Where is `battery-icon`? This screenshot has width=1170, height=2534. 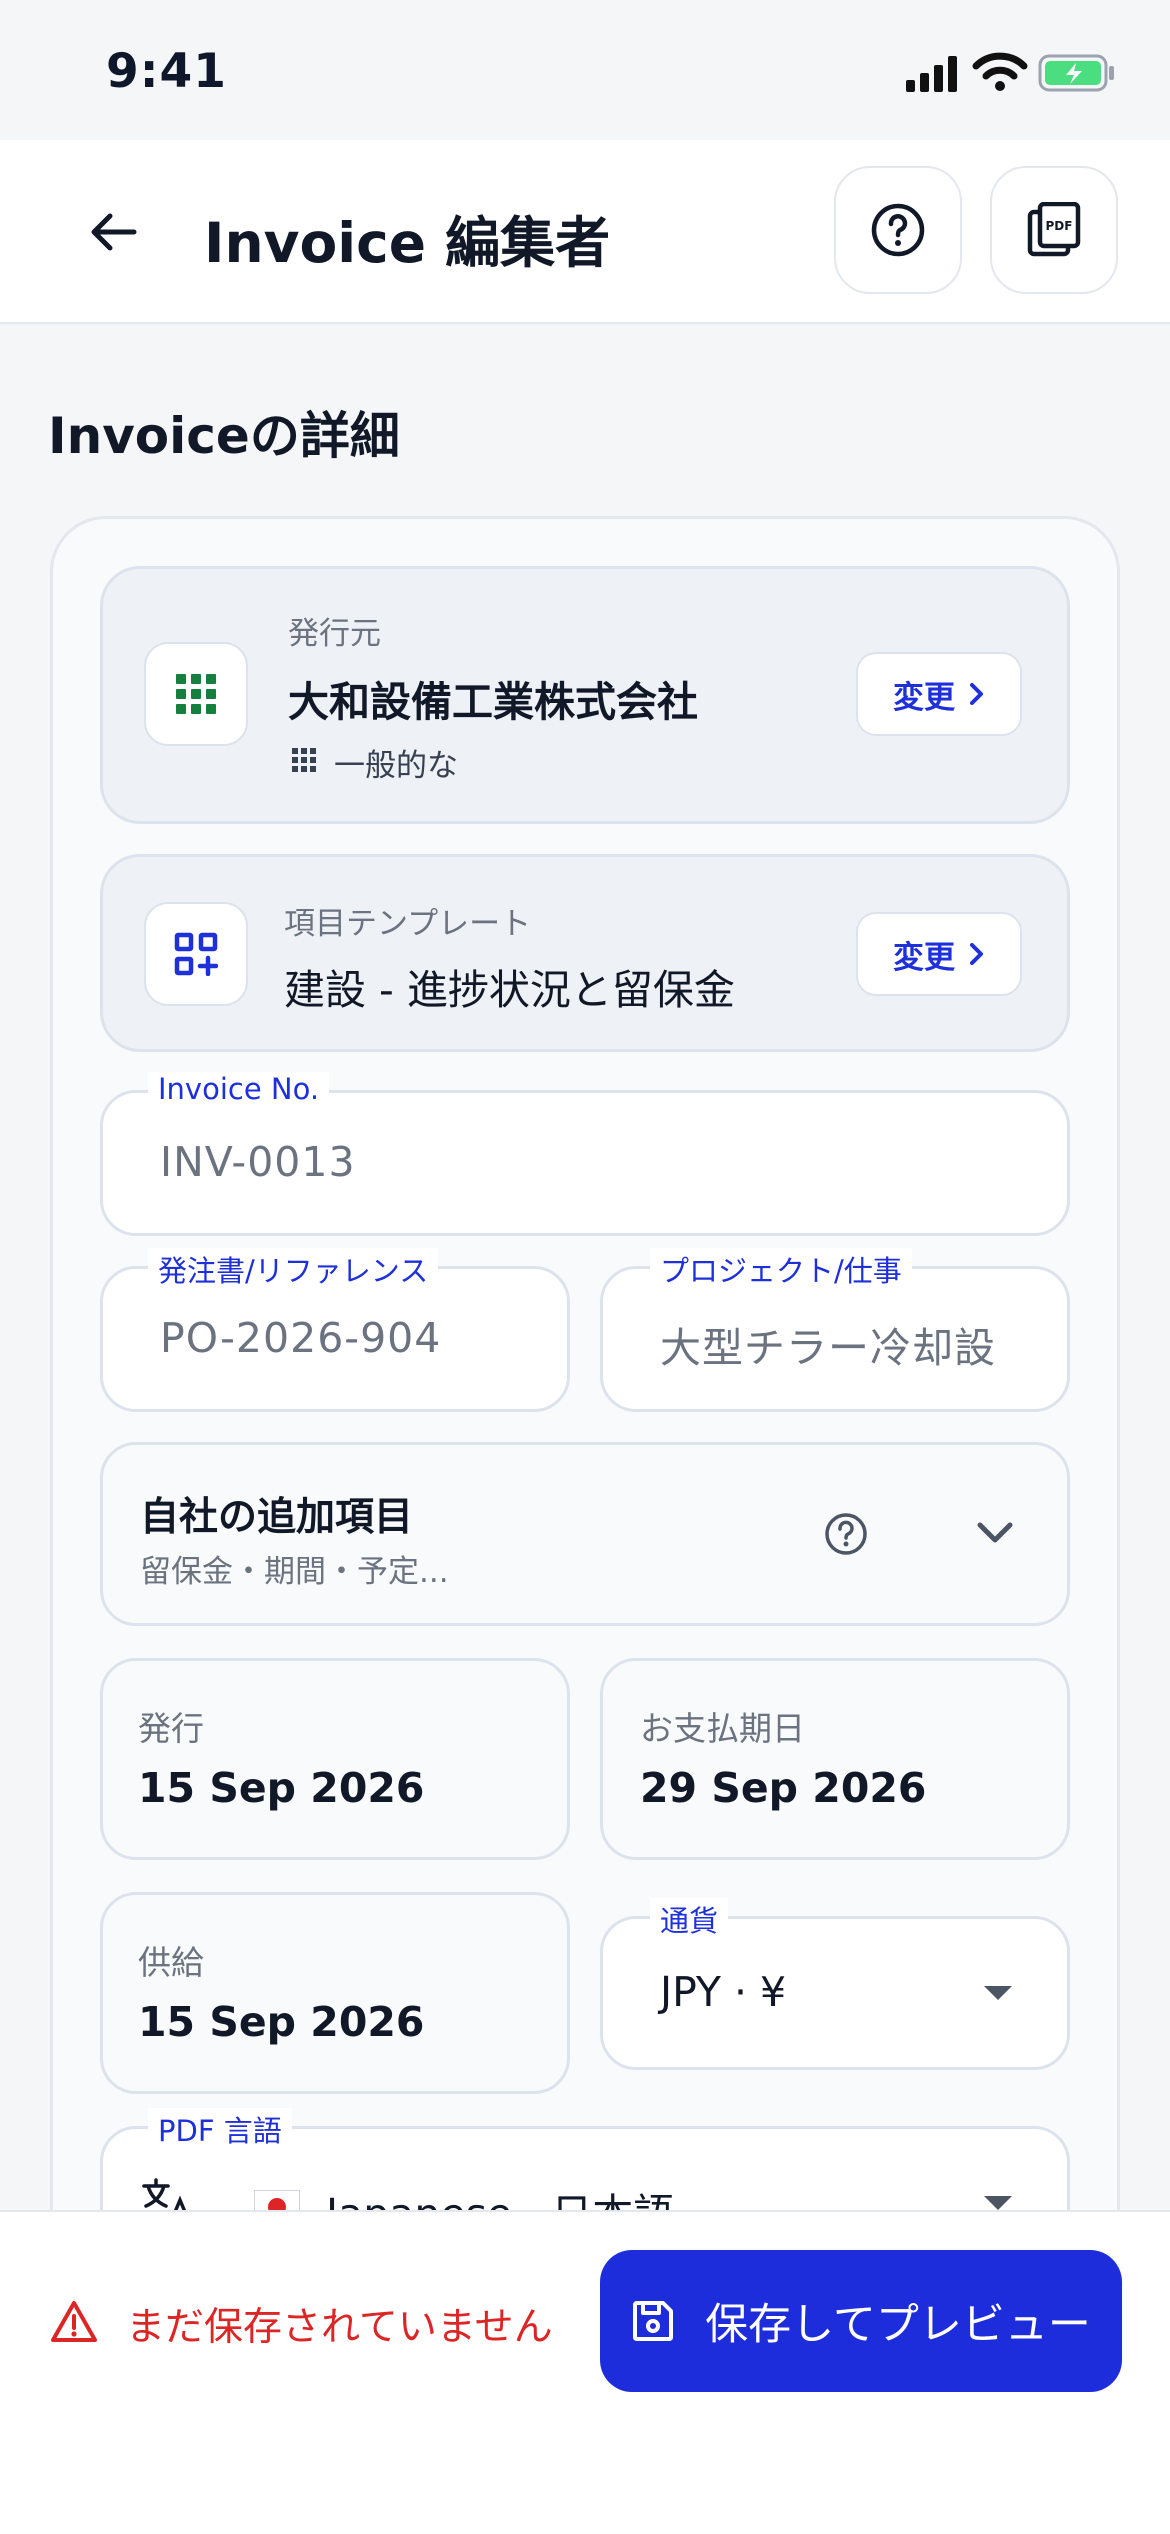 battery-icon is located at coordinates (1078, 75).